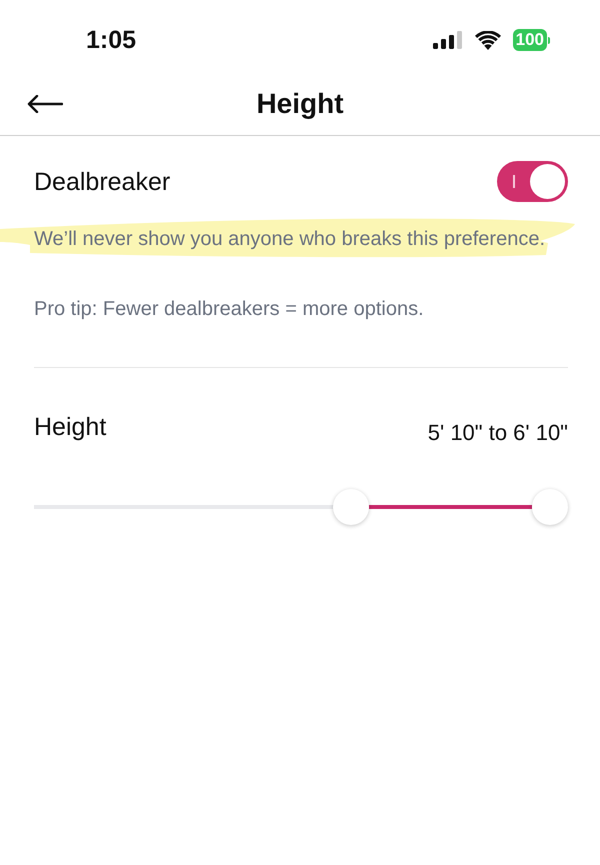 The image size is (600, 865). What do you see at coordinates (487, 40) in the screenshot?
I see `wifi-icon` at bounding box center [487, 40].